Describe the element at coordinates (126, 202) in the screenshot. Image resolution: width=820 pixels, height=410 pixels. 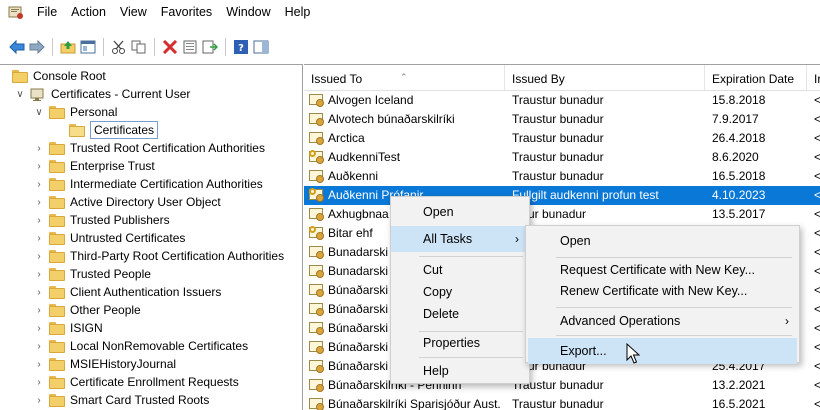
I see `tree-item-store: › Active Directory User Object` at that location.